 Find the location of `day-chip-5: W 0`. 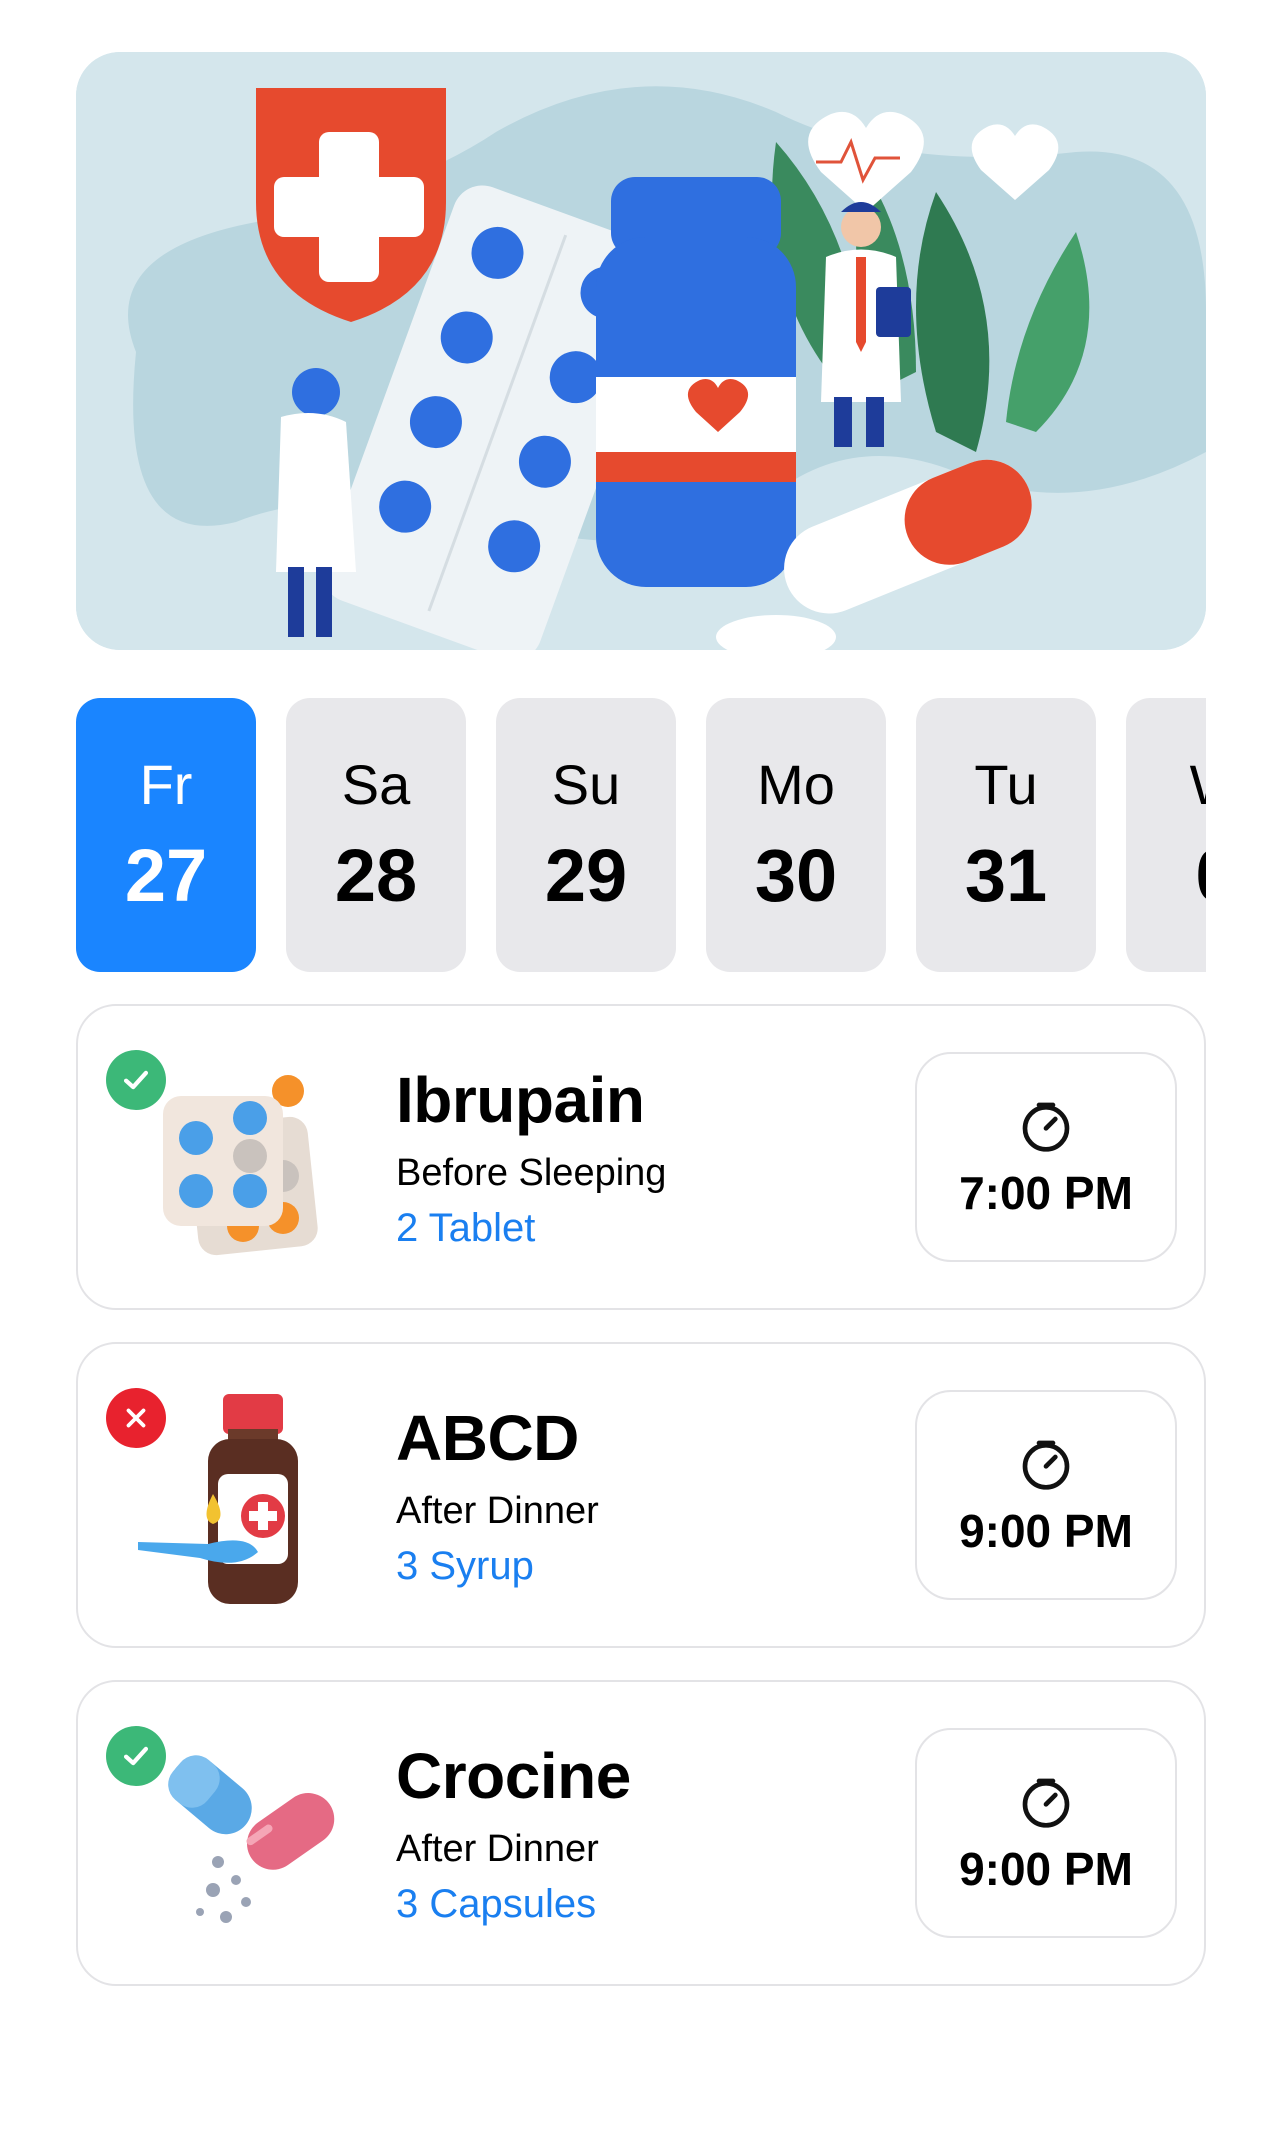

day-chip-5: W 0 is located at coordinates (1166, 835).